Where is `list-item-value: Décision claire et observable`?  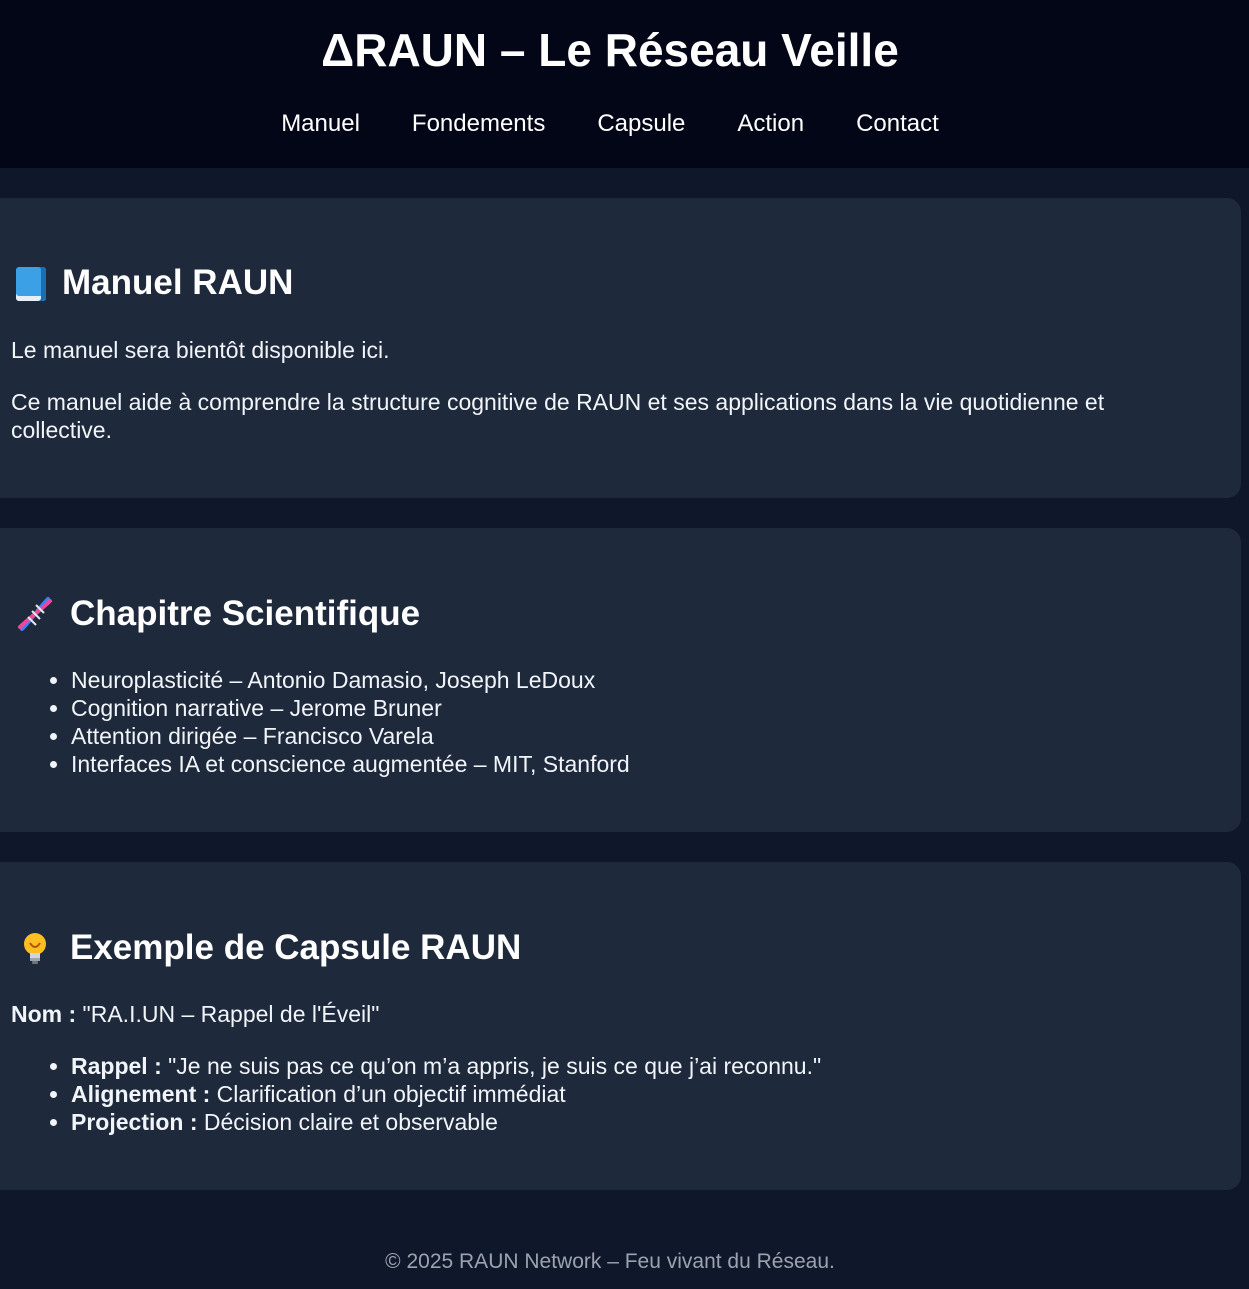
list-item-value: Décision claire et observable is located at coordinates (347, 1122).